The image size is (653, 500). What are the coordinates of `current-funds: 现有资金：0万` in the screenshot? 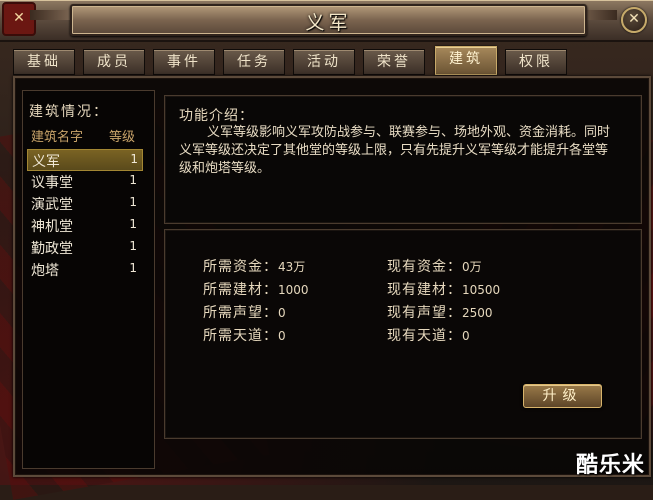 It's located at (434, 266).